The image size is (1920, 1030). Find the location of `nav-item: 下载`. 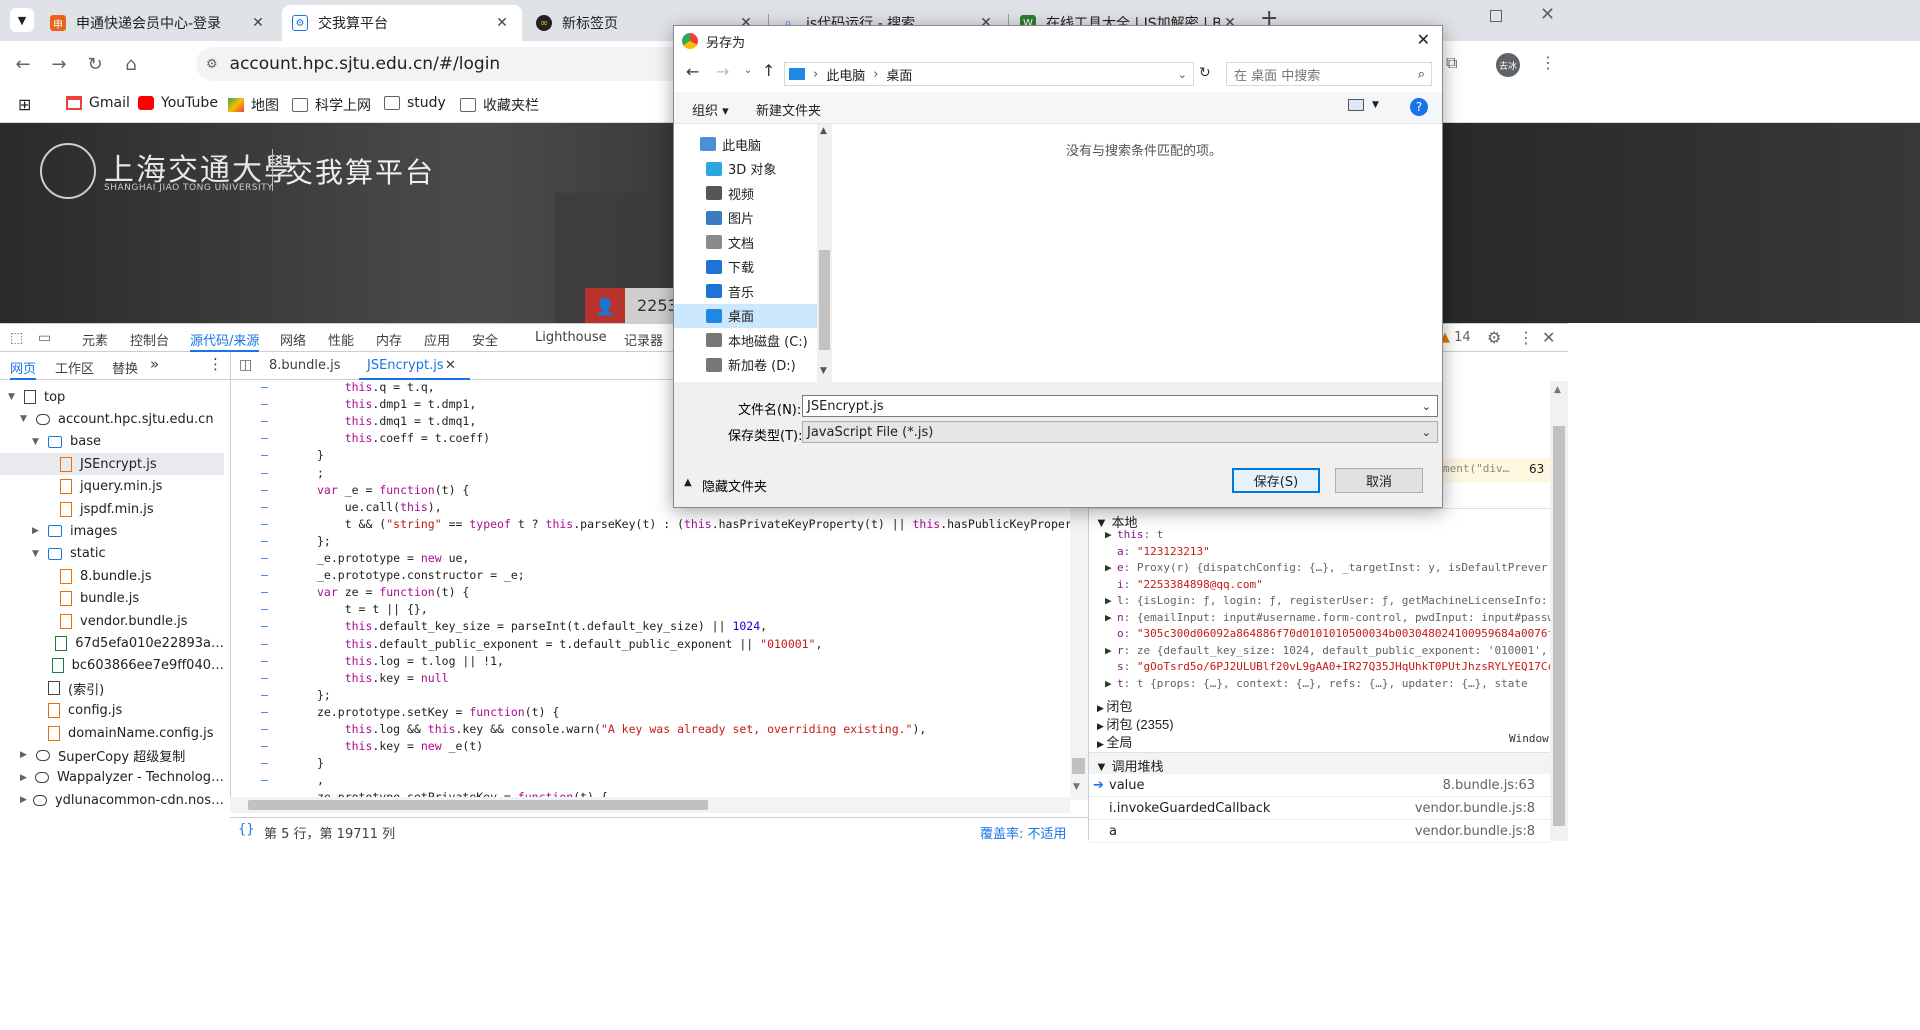

nav-item: 下载 is located at coordinates (745, 267).